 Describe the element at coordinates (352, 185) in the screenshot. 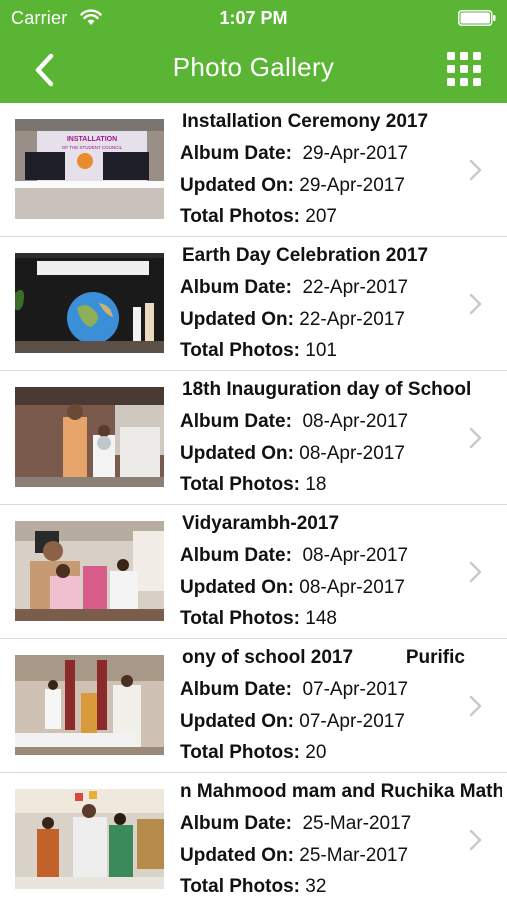

I see `updated-on-value: 29-Apr-2017` at that location.